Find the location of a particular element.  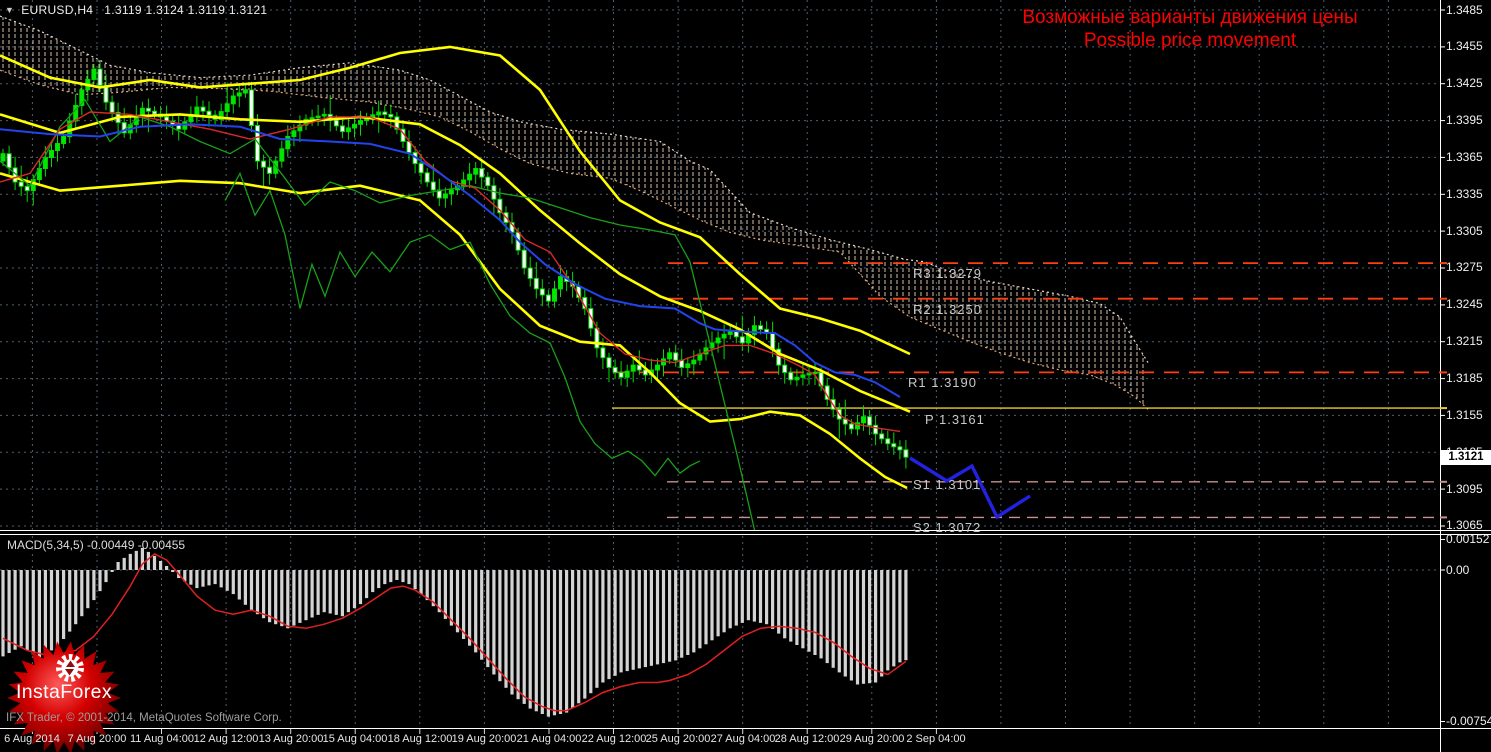

pivot-label-r3: R3 1.3279 is located at coordinates (947, 273).